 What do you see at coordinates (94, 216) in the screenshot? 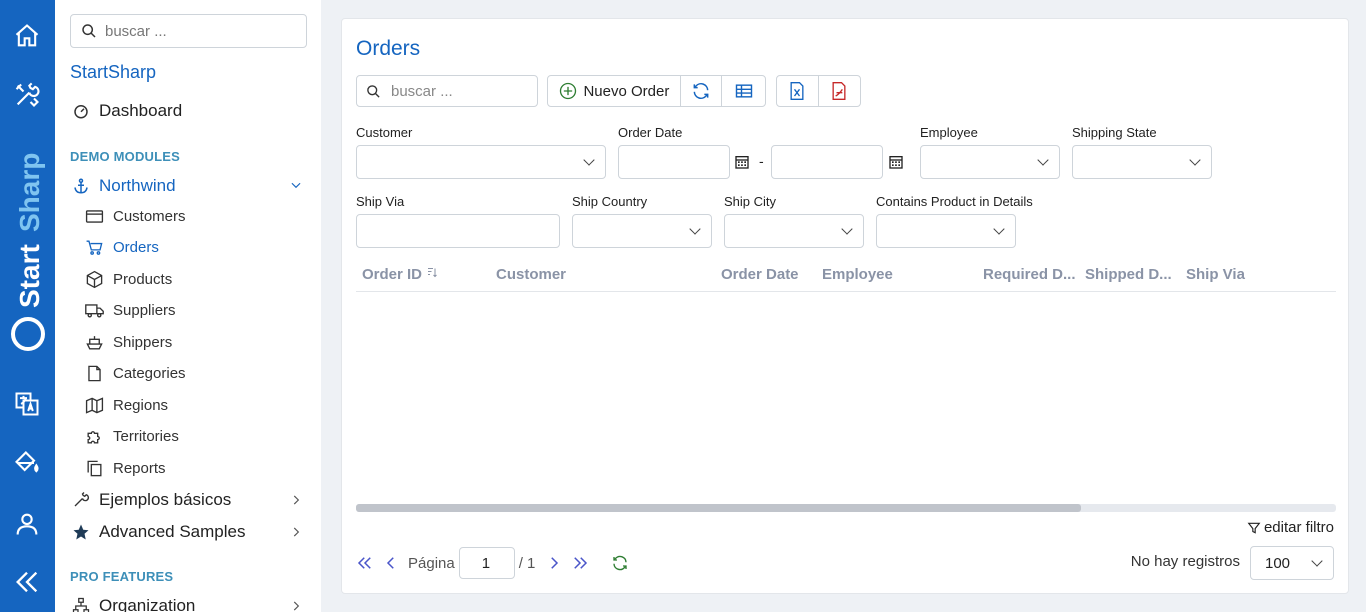
I see `card-icon` at bounding box center [94, 216].